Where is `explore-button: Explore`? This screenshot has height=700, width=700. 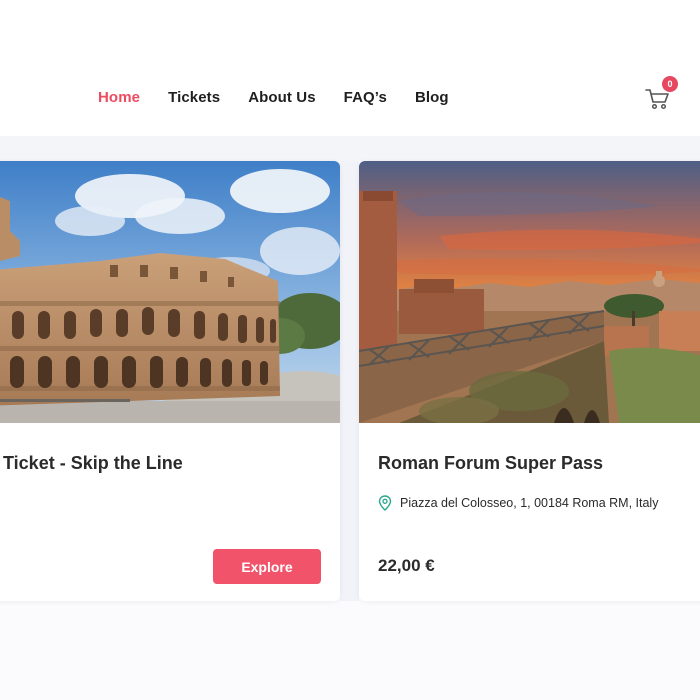 explore-button: Explore is located at coordinates (267, 566).